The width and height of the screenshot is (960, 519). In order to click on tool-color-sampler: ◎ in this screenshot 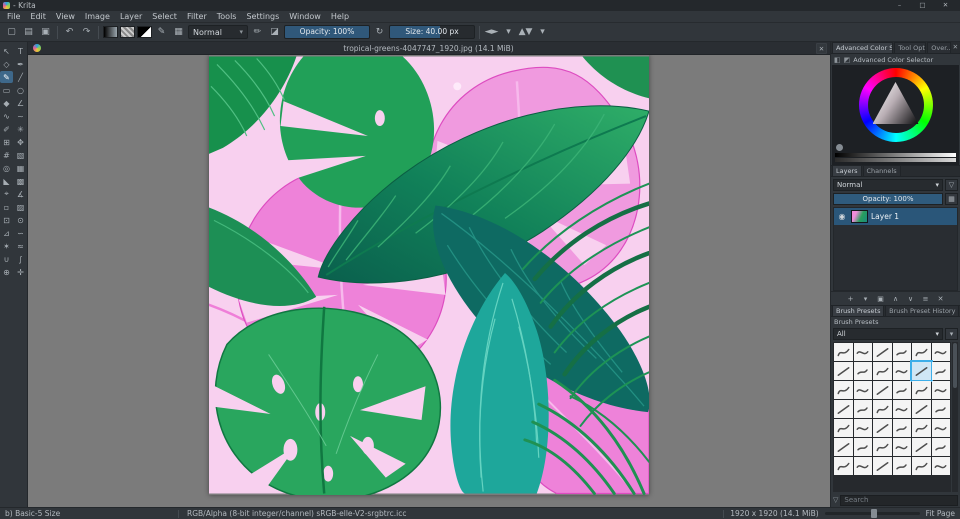, I will do `click(6, 168)`.